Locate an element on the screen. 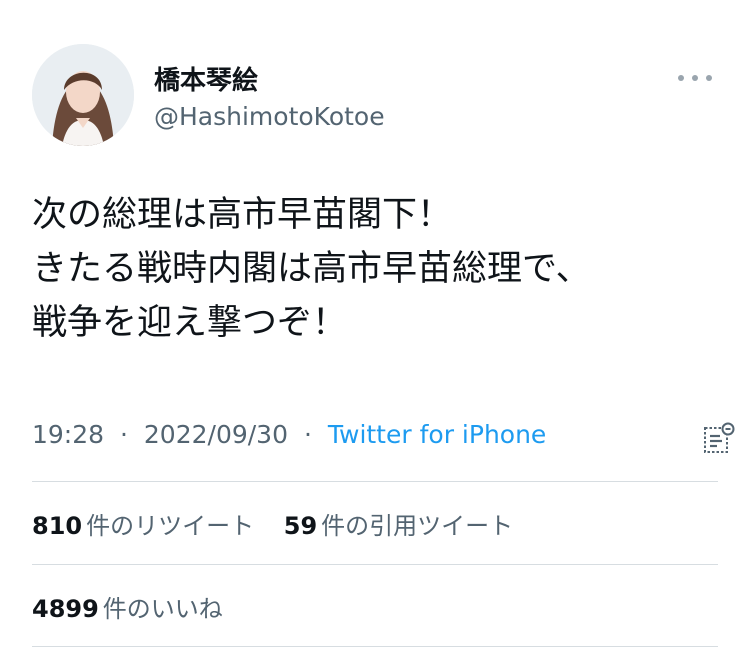 This screenshot has height=654, width=750. retweets-label: 件のリツイート is located at coordinates (170, 526).